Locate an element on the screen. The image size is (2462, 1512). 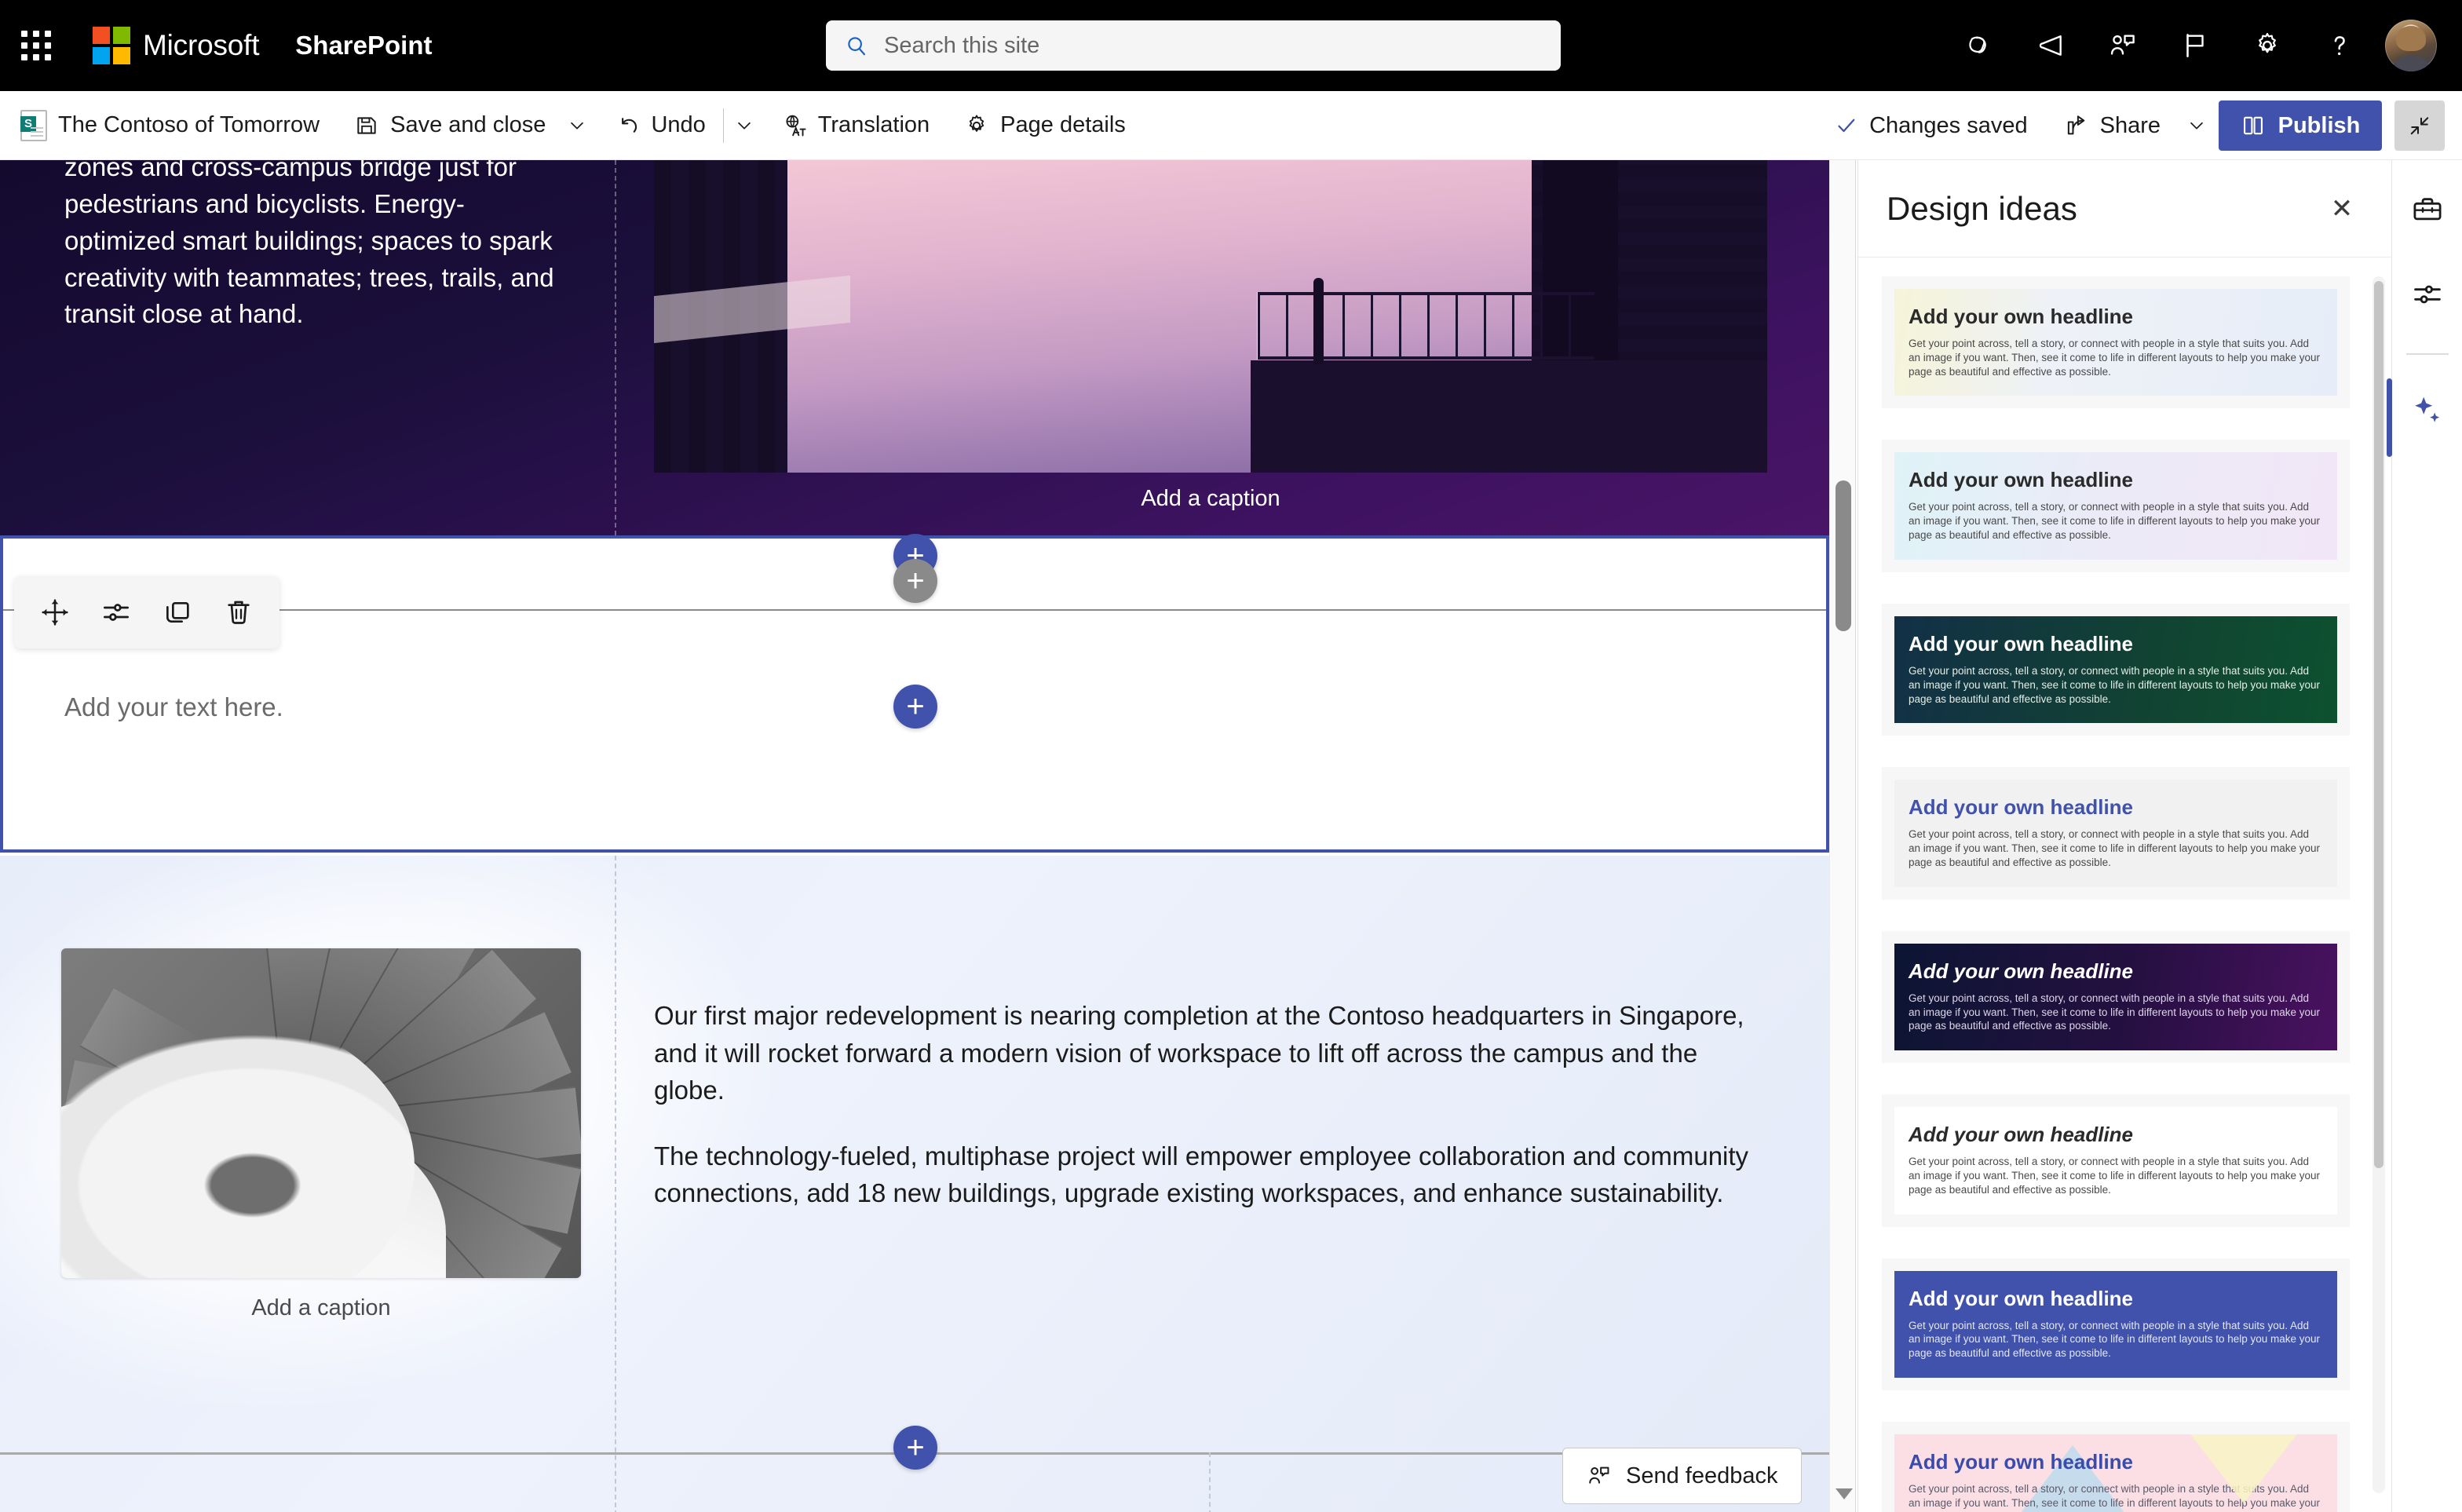
translation-button: Translation is located at coordinates (856, 125).